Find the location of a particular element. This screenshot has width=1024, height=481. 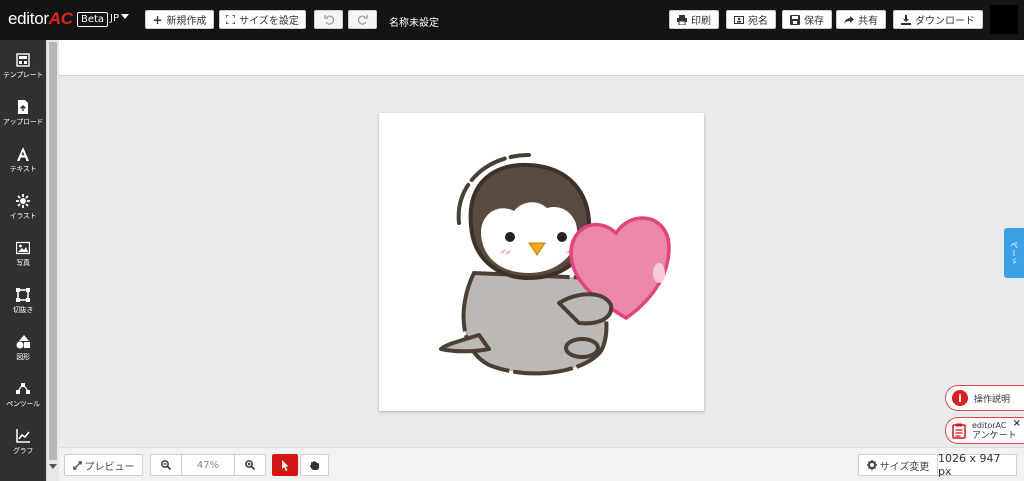

gear-icon is located at coordinates (871, 465).